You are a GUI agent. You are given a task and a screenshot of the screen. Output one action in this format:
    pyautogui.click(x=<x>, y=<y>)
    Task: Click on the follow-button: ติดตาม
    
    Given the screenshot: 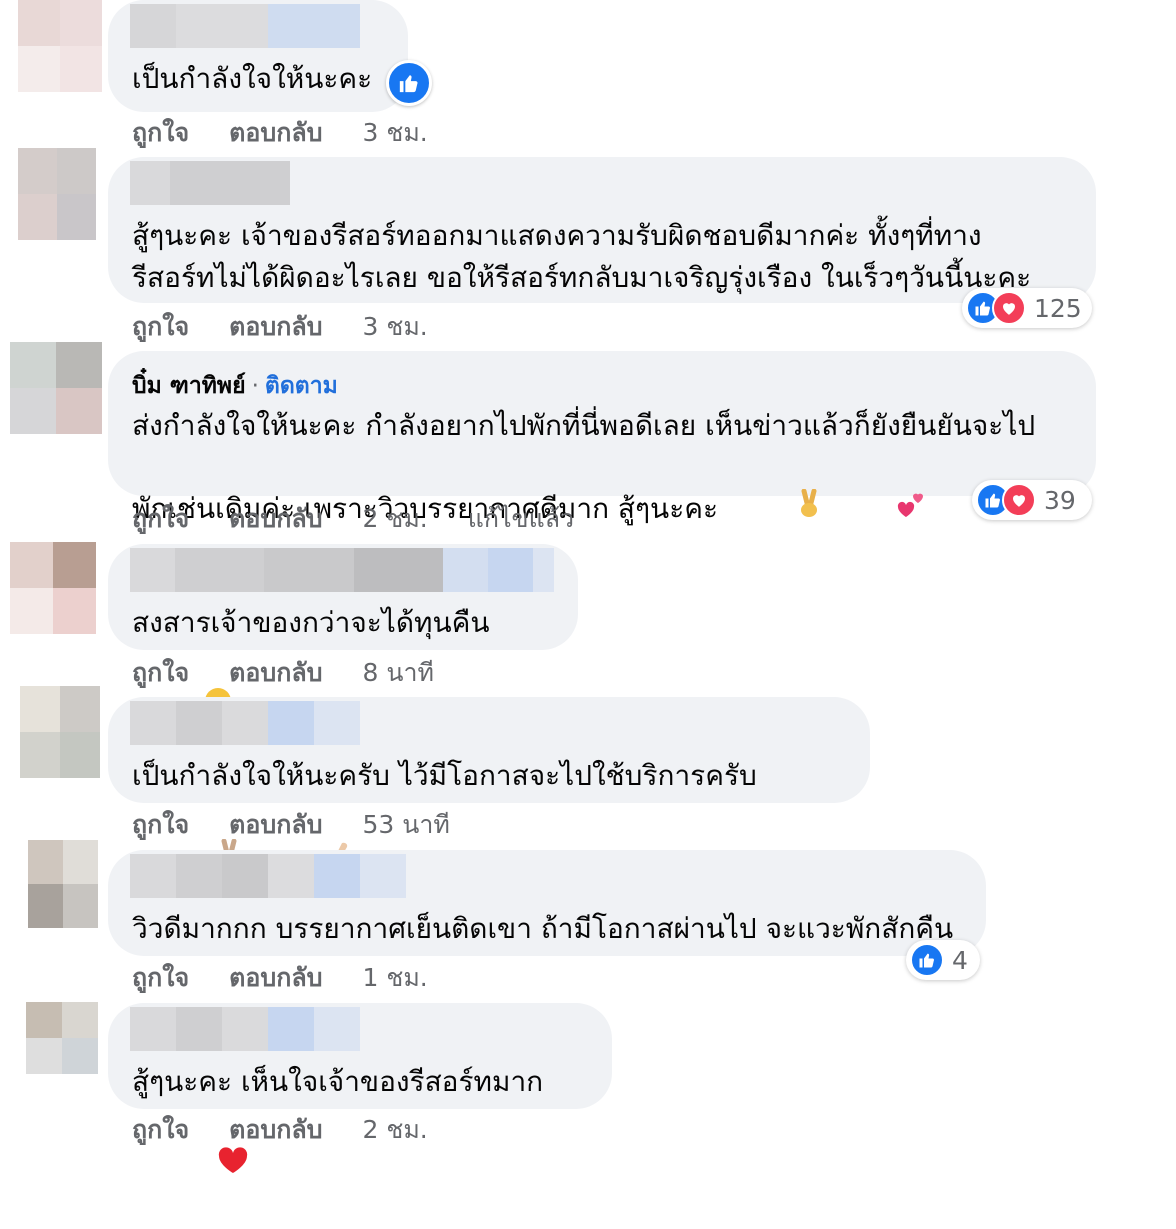 What is the action you would take?
    pyautogui.click(x=301, y=386)
    